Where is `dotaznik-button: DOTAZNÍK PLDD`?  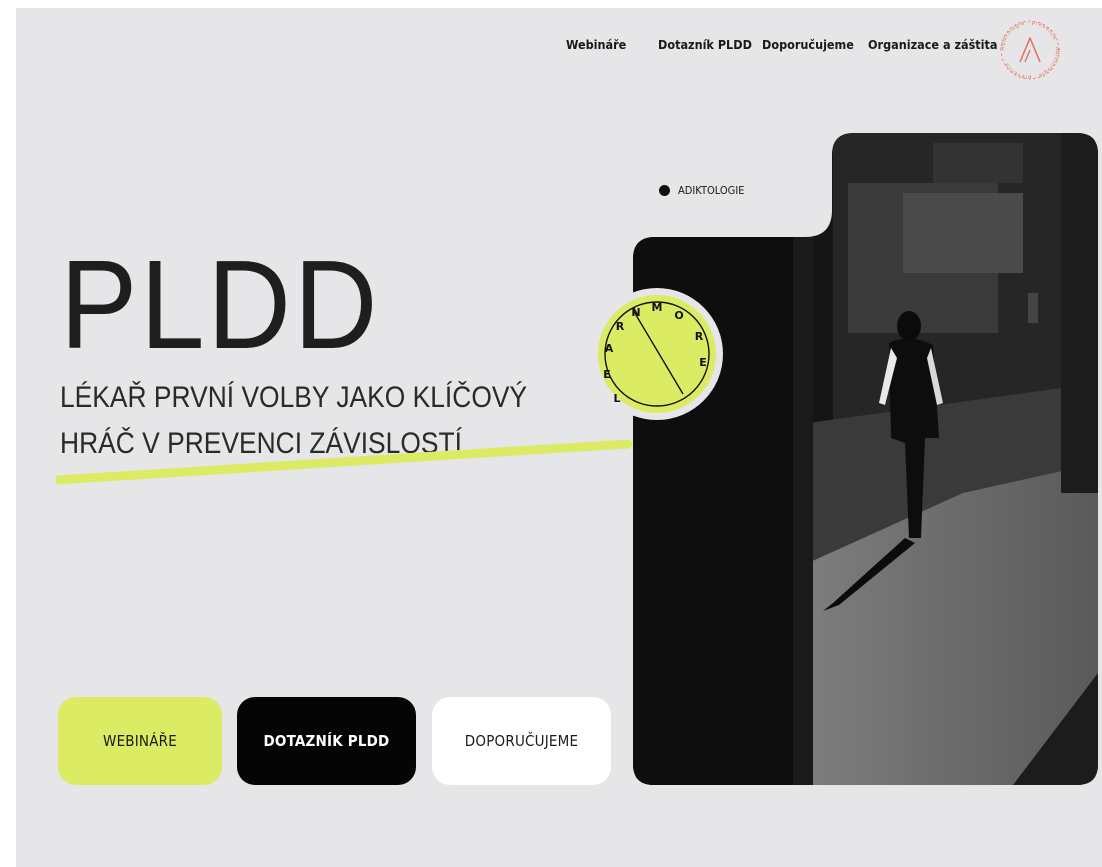 dotaznik-button: DOTAZNÍK PLDD is located at coordinates (326, 741).